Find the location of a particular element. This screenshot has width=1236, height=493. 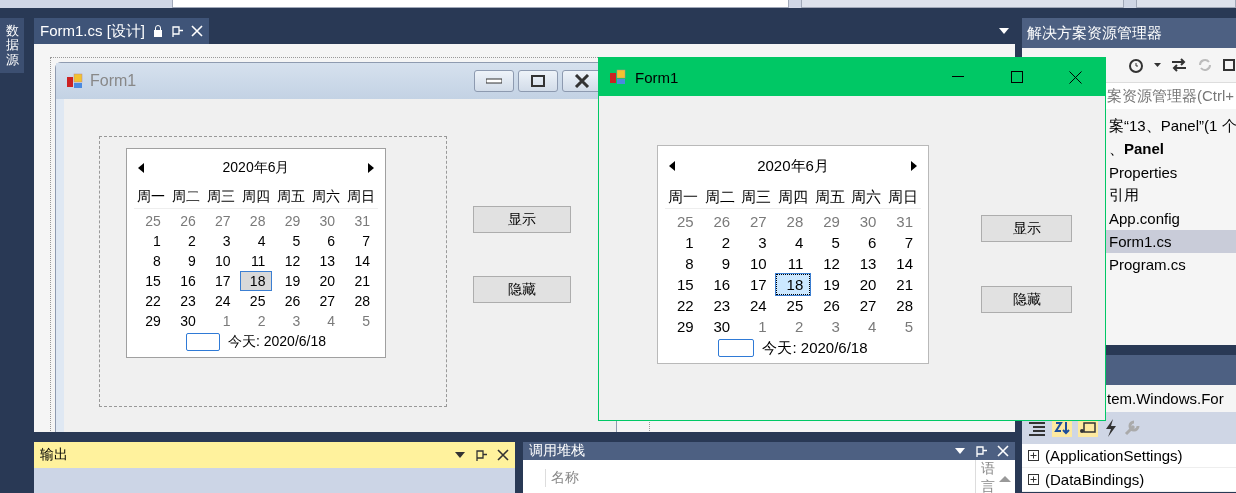

tree-item: Form1.cs is located at coordinates (1171, 241).